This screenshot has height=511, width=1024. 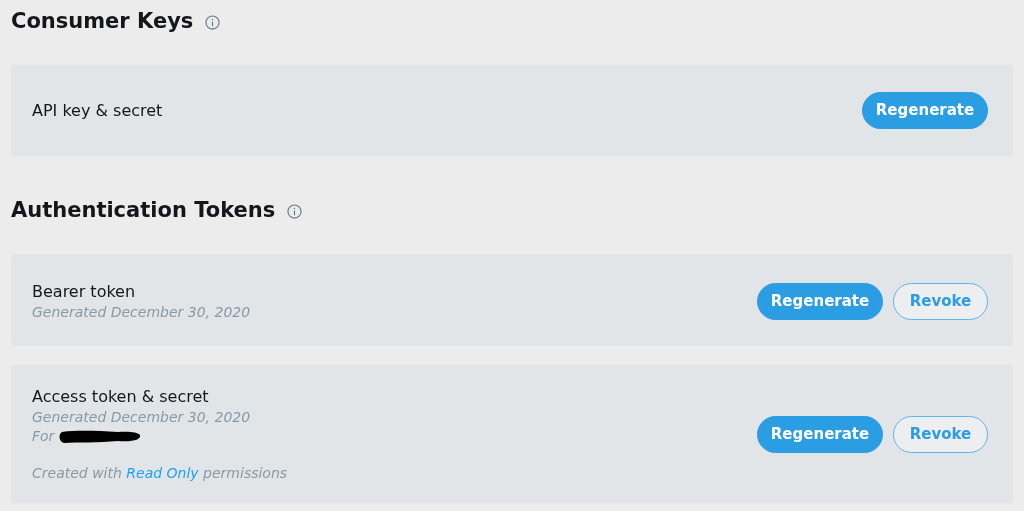 I want to click on permission-link: Read Only, so click(x=162, y=472).